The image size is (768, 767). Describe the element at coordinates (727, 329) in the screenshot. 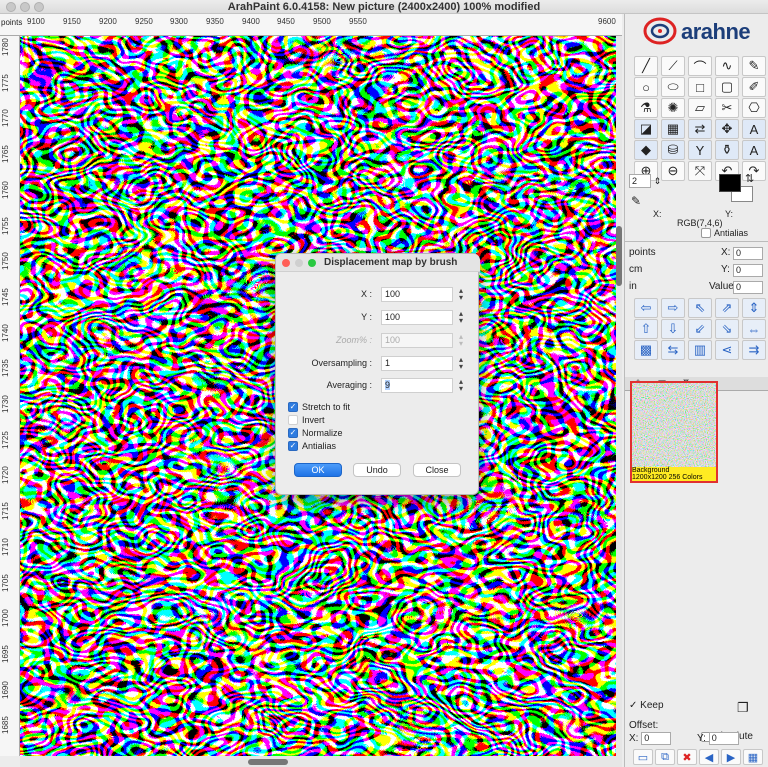

I see `diag-down-right-icon: ⇘` at that location.